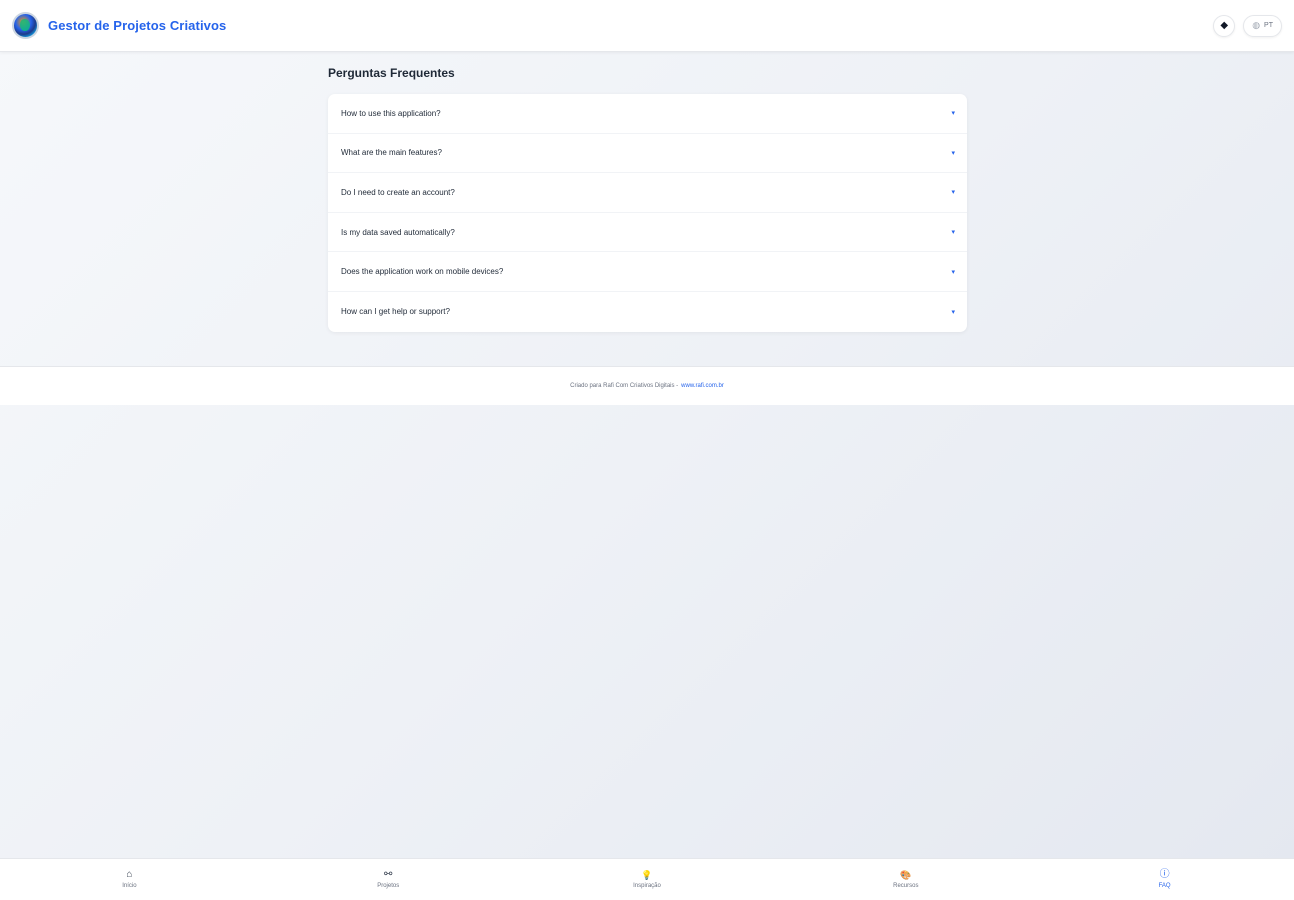  What do you see at coordinates (395, 312) in the screenshot?
I see `faq-question: How can I get help or support?` at bounding box center [395, 312].